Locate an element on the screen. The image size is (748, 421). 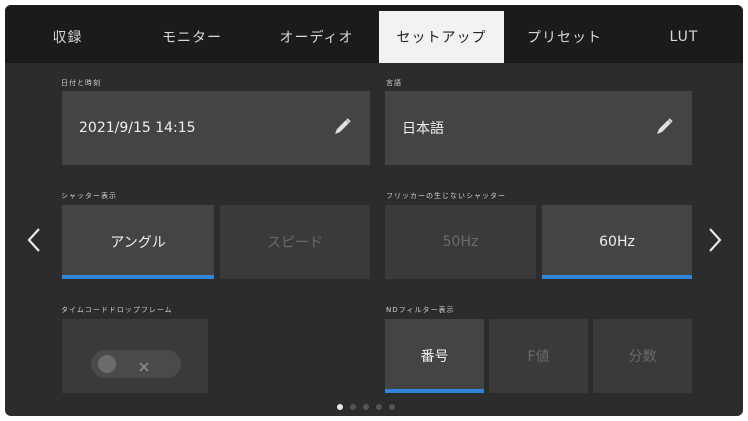
flicker-50hz-option: 50Hz is located at coordinates (460, 242).